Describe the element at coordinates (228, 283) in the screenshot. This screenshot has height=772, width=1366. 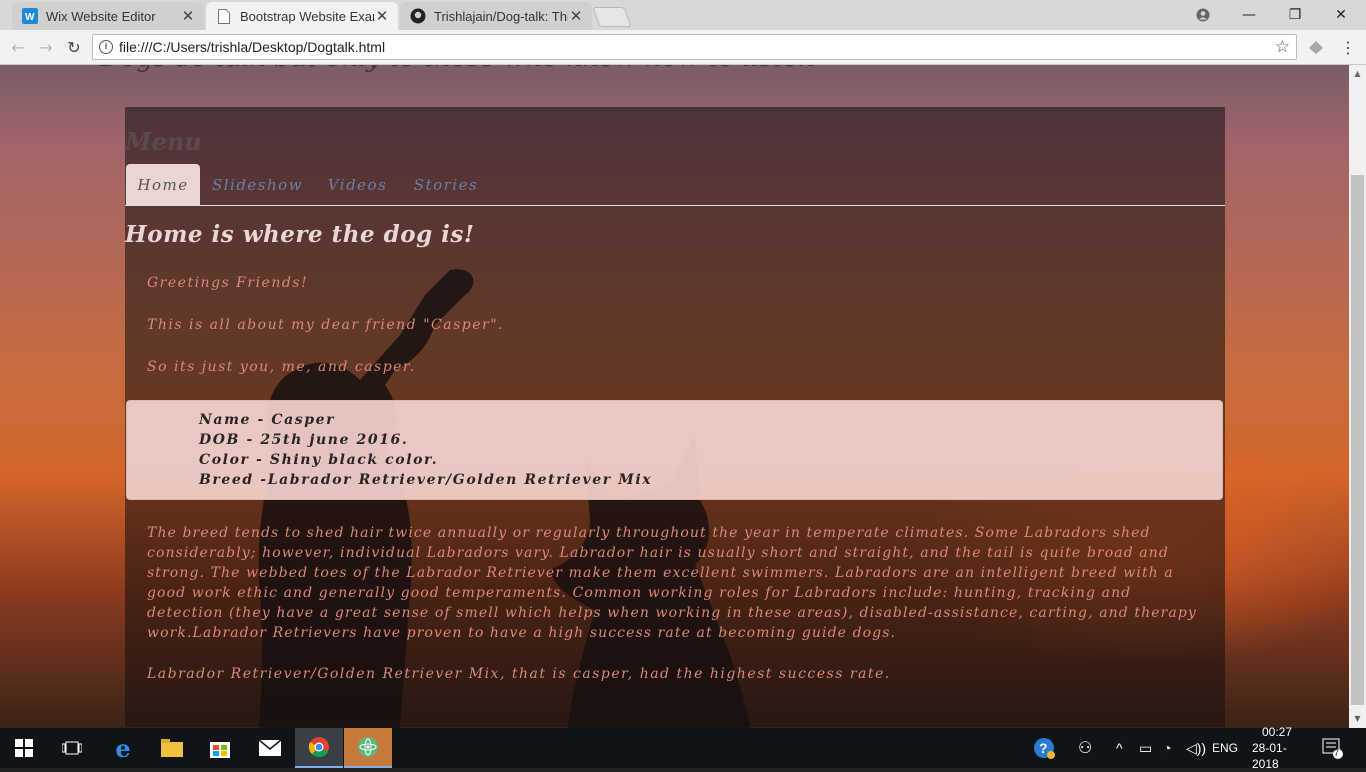
I see `intro-greeting: Greetings Friends!` at that location.